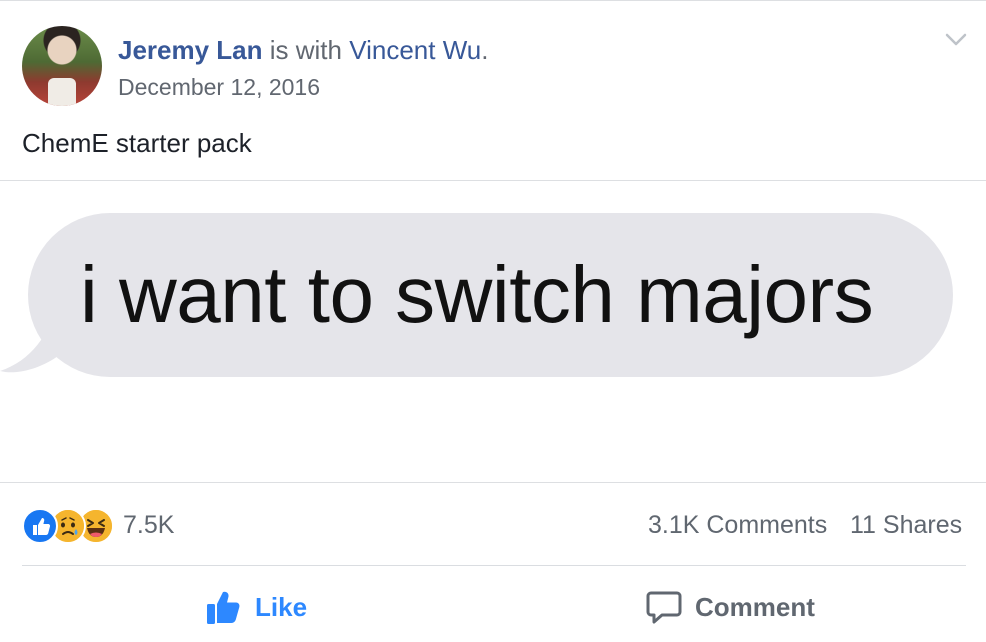 This screenshot has width=986, height=642. What do you see at coordinates (493, 0) in the screenshot?
I see `post-top-border` at bounding box center [493, 0].